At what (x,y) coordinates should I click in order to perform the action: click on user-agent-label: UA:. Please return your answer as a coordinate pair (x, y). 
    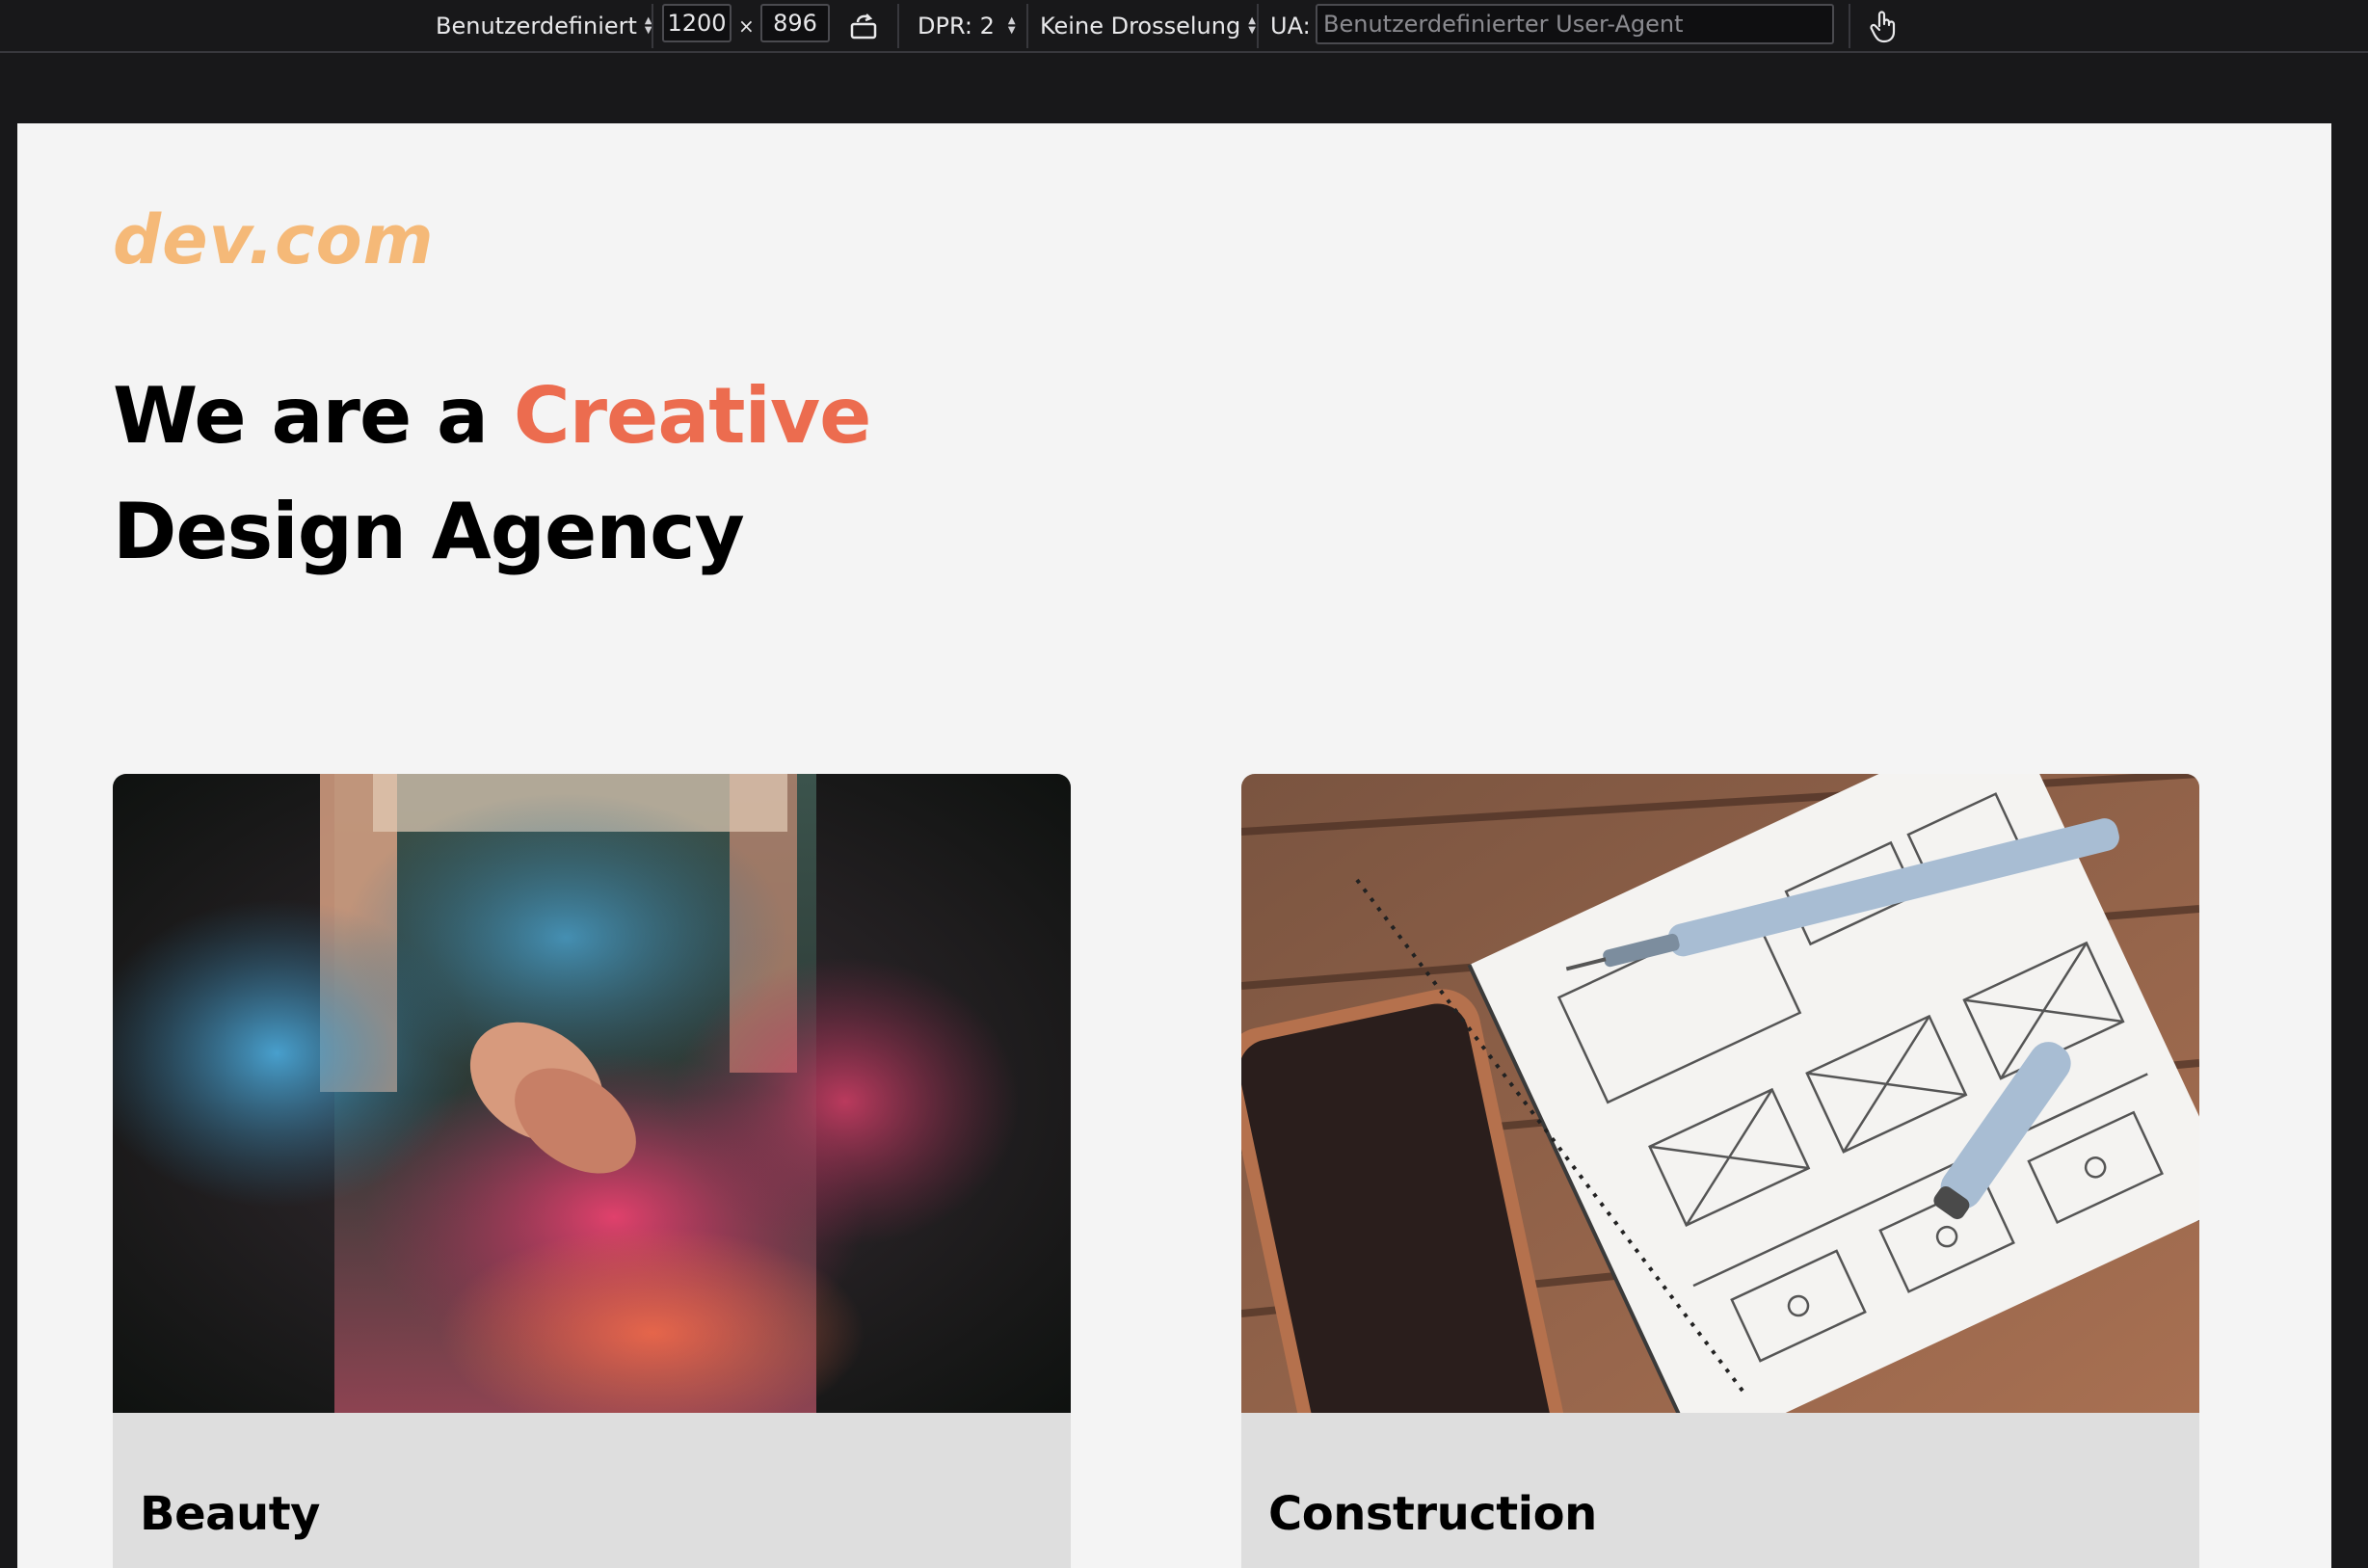
    Looking at the image, I should click on (1290, 25).